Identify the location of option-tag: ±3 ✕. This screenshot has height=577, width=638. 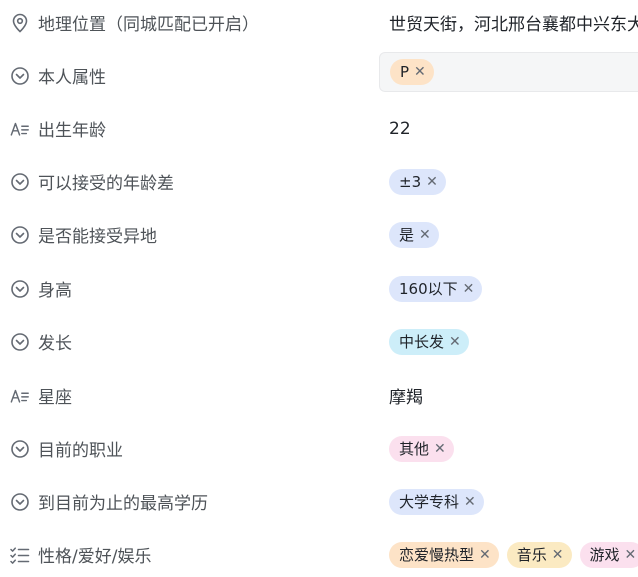
(417, 181).